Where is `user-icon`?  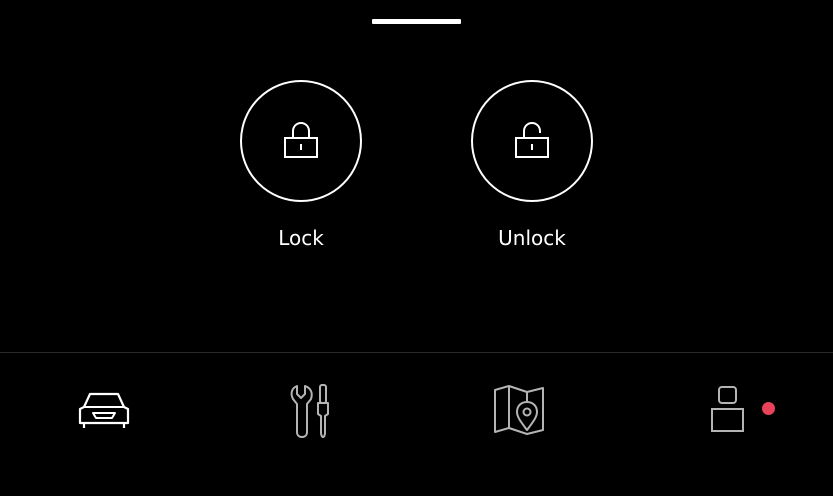 user-icon is located at coordinates (727, 409).